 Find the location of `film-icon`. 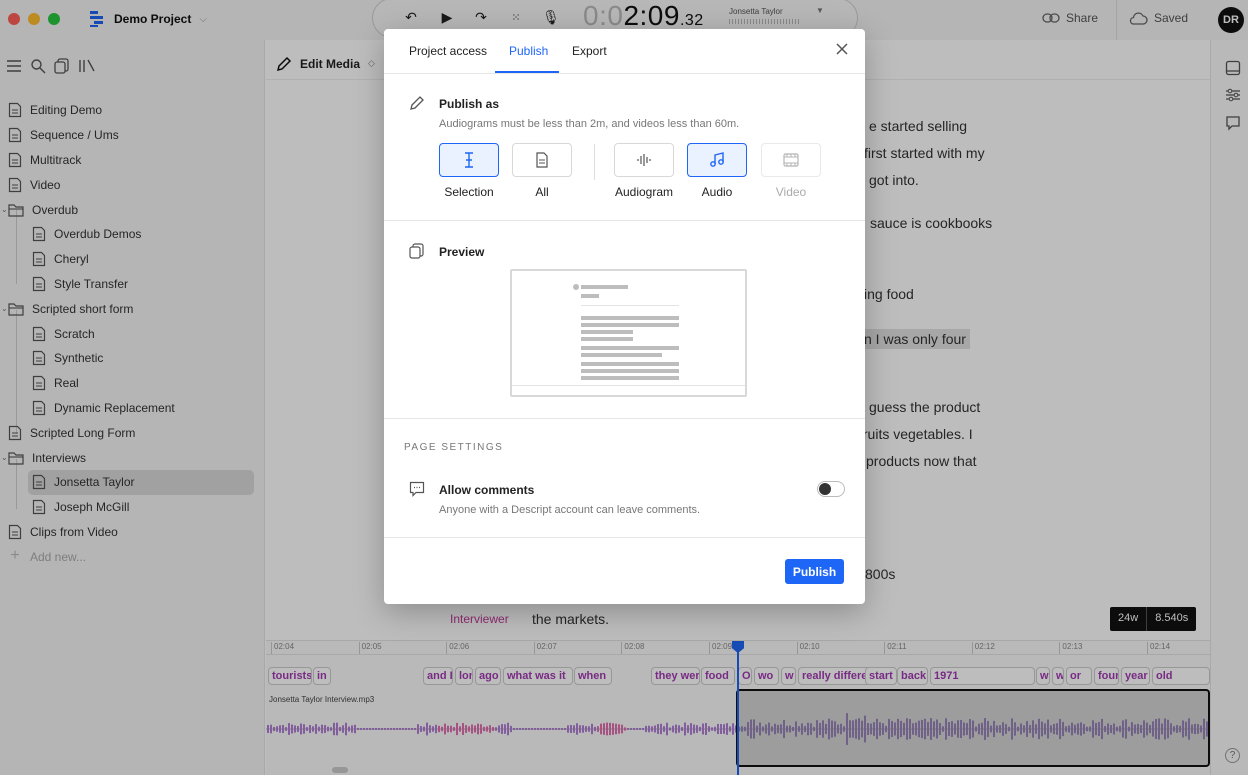

film-icon is located at coordinates (791, 160).